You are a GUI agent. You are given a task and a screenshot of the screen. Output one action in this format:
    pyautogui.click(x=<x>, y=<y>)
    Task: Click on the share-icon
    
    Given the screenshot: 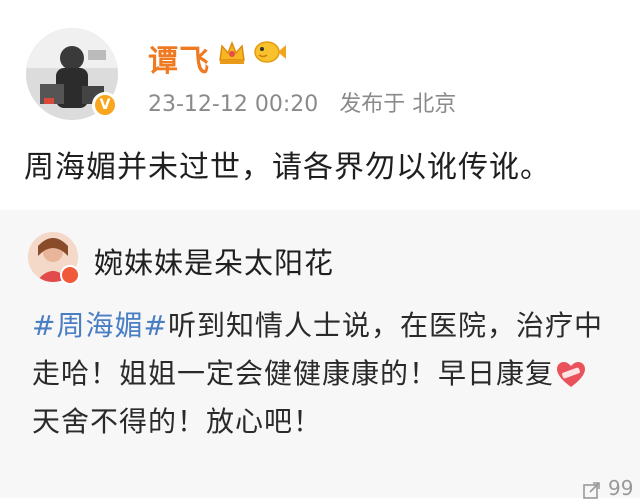 What is the action you would take?
    pyautogui.click(x=591, y=490)
    